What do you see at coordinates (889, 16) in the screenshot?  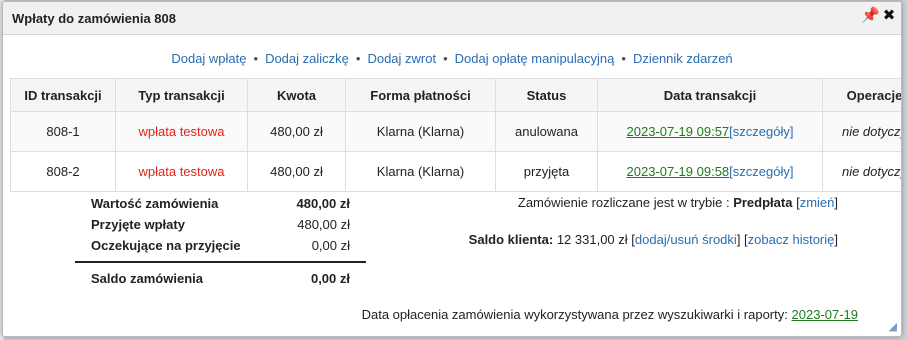 I see `close-icon: ✖` at bounding box center [889, 16].